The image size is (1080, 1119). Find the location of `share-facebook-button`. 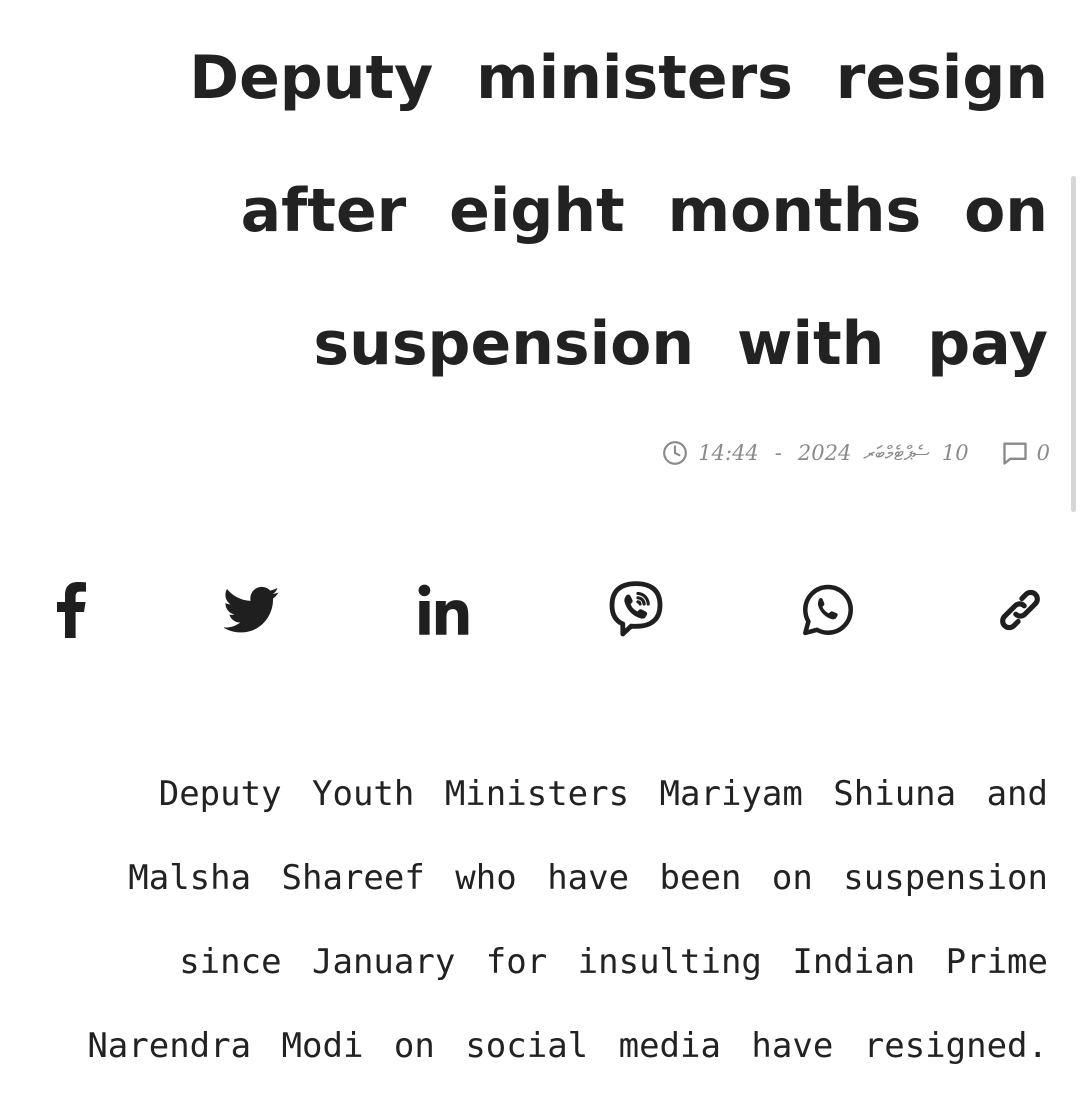

share-facebook-button is located at coordinates (72, 610).